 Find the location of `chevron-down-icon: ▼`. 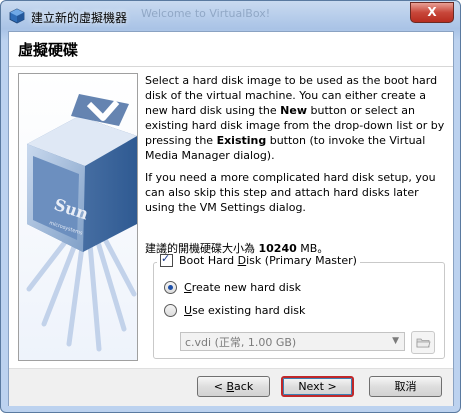

chevron-down-icon: ▼ is located at coordinates (395, 341).